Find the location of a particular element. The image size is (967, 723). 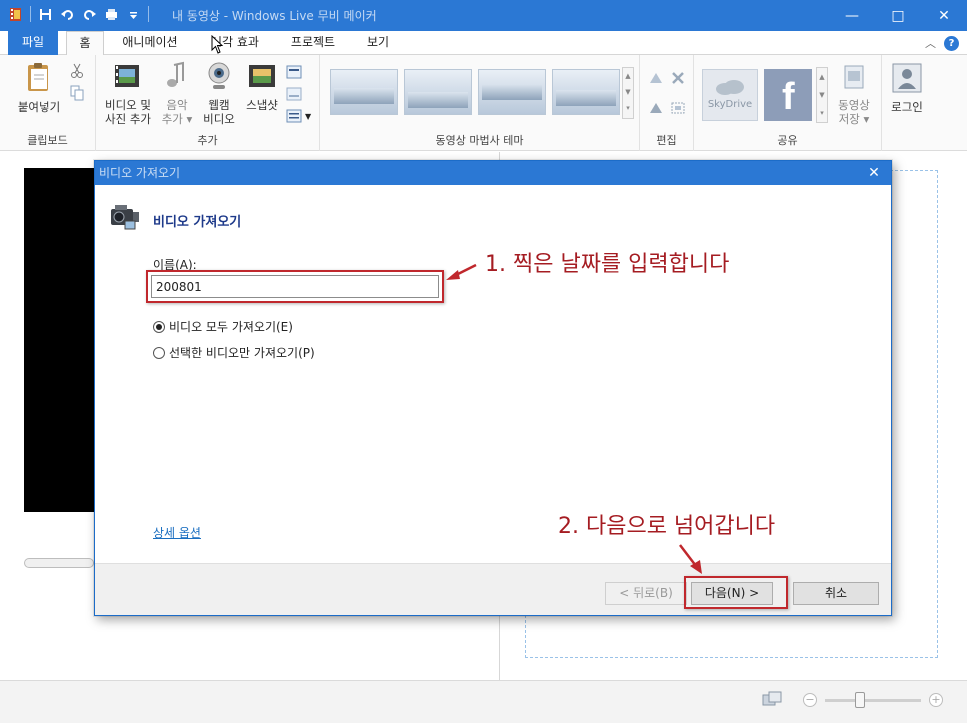

save-movie-label-1: 동영상 is located at coordinates (854, 105).